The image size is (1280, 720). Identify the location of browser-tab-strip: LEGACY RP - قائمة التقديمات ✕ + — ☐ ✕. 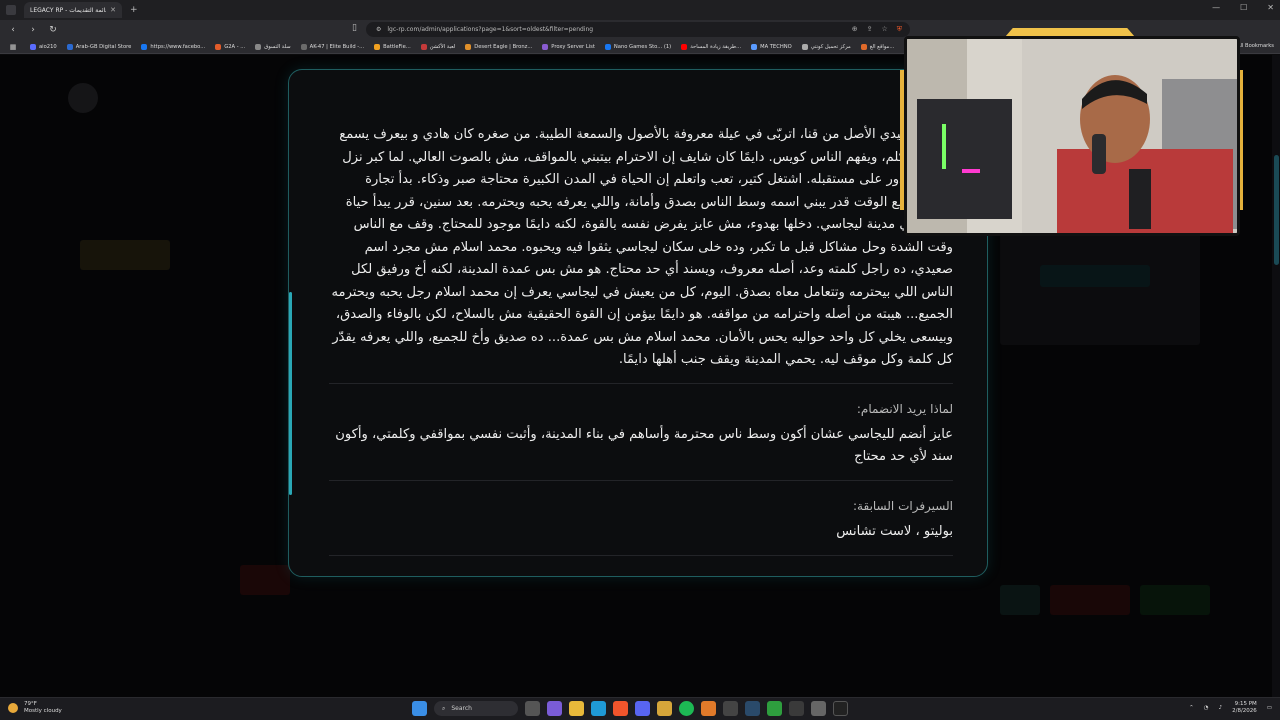
(640, 10).